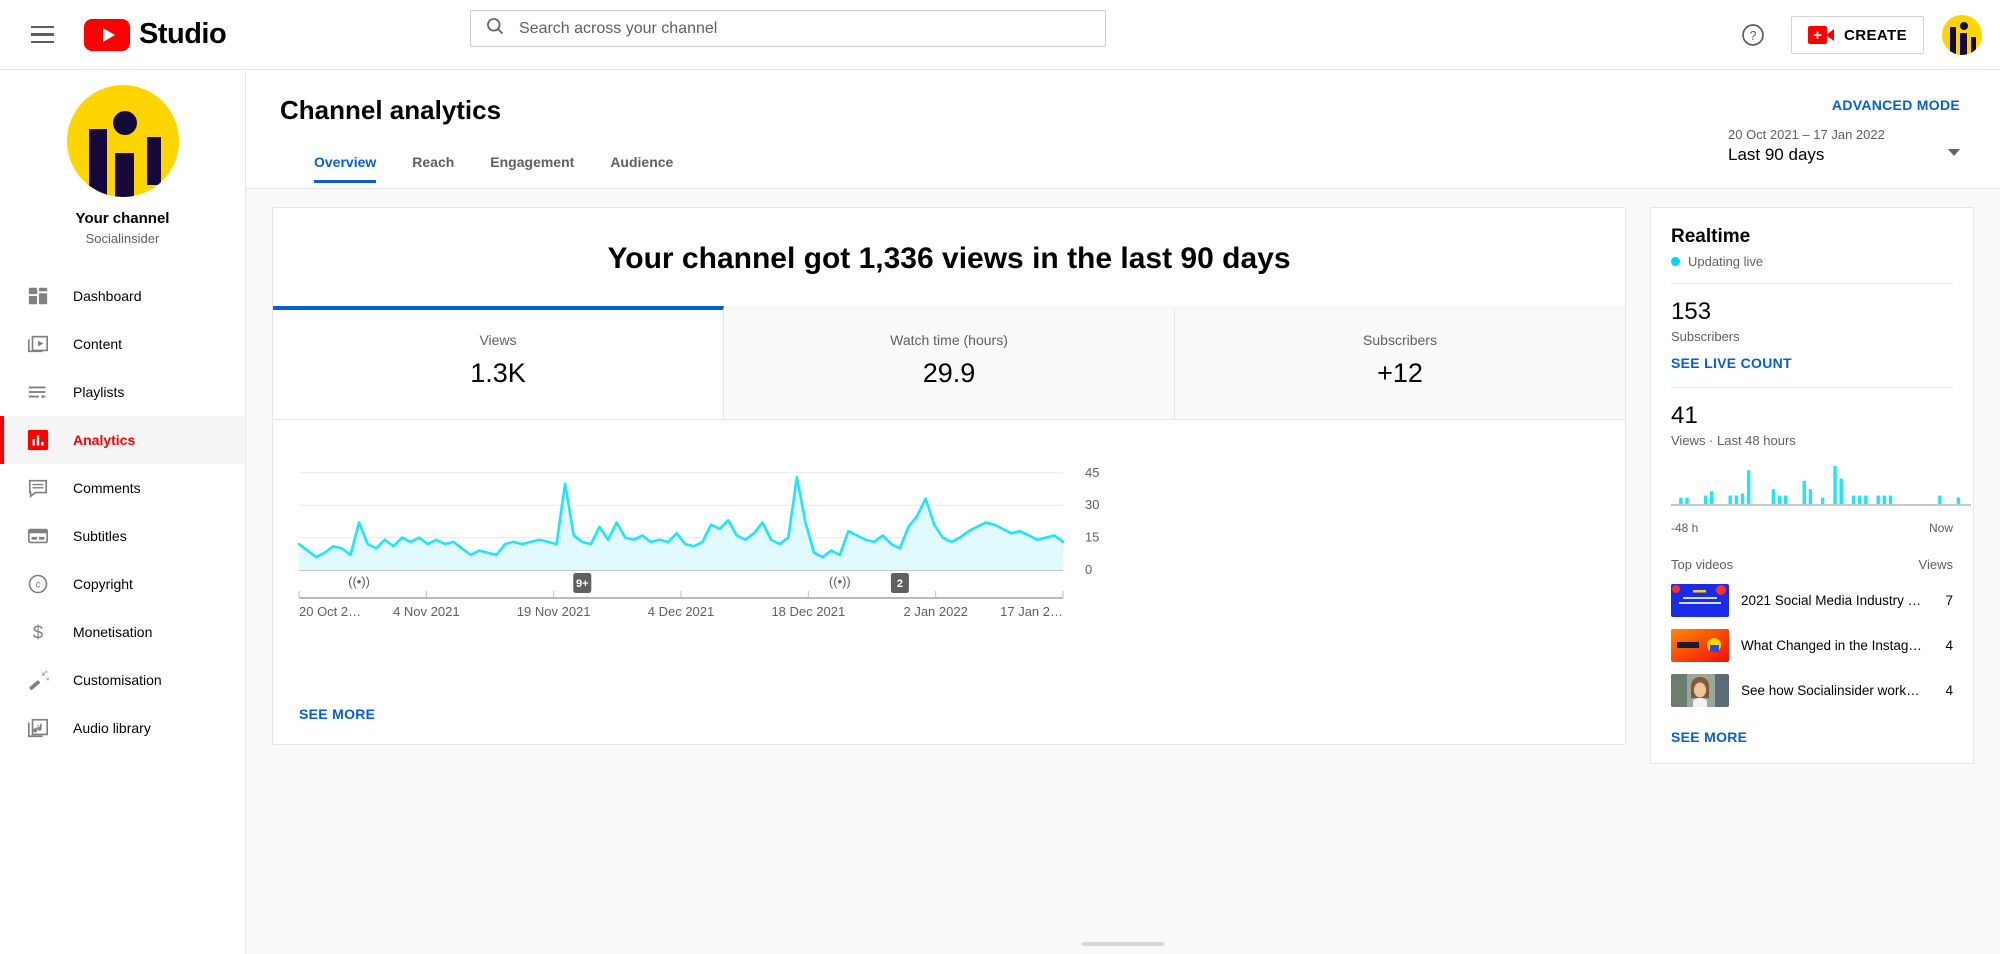 This screenshot has width=2000, height=954. Describe the element at coordinates (1776, 154) in the screenshot. I see `date-range-label: Last 90 days` at that location.